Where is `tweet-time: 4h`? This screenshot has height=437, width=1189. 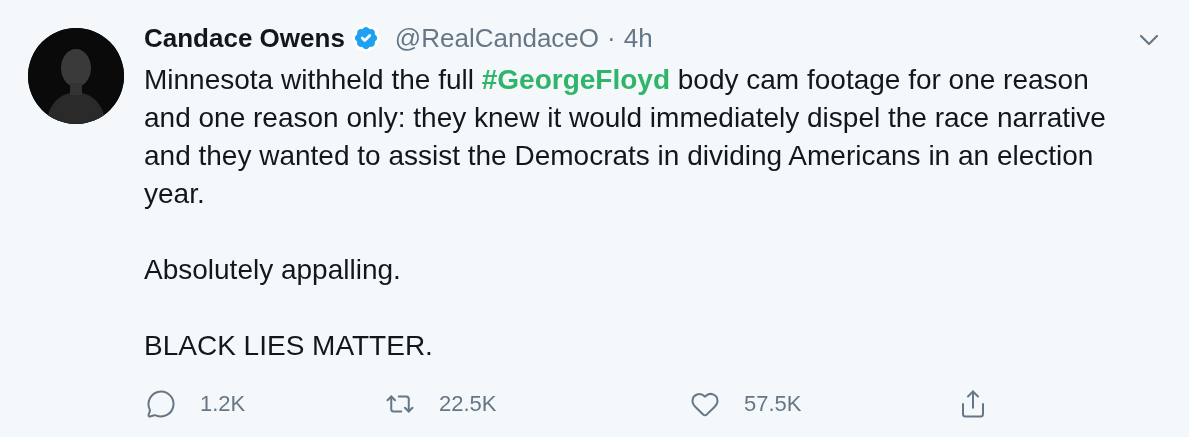
tweet-time: 4h is located at coordinates (638, 38).